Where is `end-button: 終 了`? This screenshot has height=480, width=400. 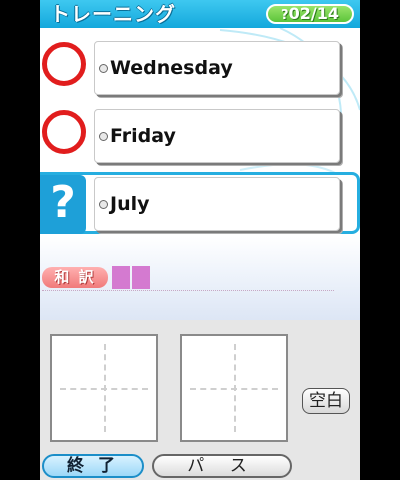 end-button: 終 了 is located at coordinates (93, 466).